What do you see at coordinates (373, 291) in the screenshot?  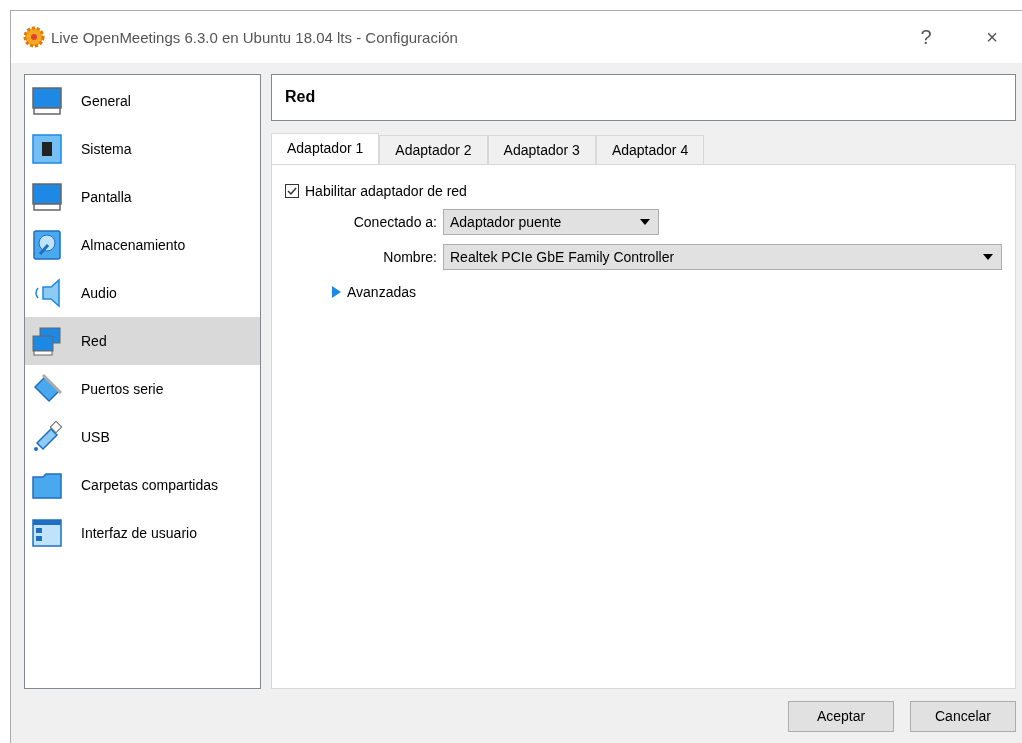 I see `advanced-toggle: Avanzadas` at bounding box center [373, 291].